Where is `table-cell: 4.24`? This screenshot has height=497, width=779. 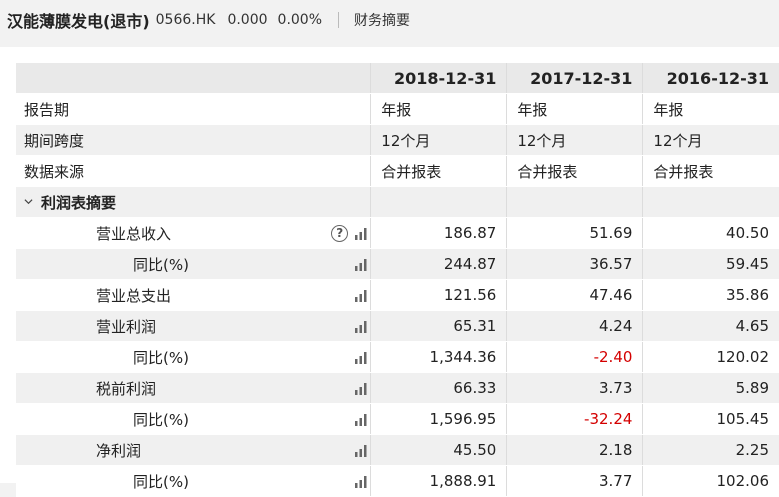
table-cell: 4.24 is located at coordinates (574, 326).